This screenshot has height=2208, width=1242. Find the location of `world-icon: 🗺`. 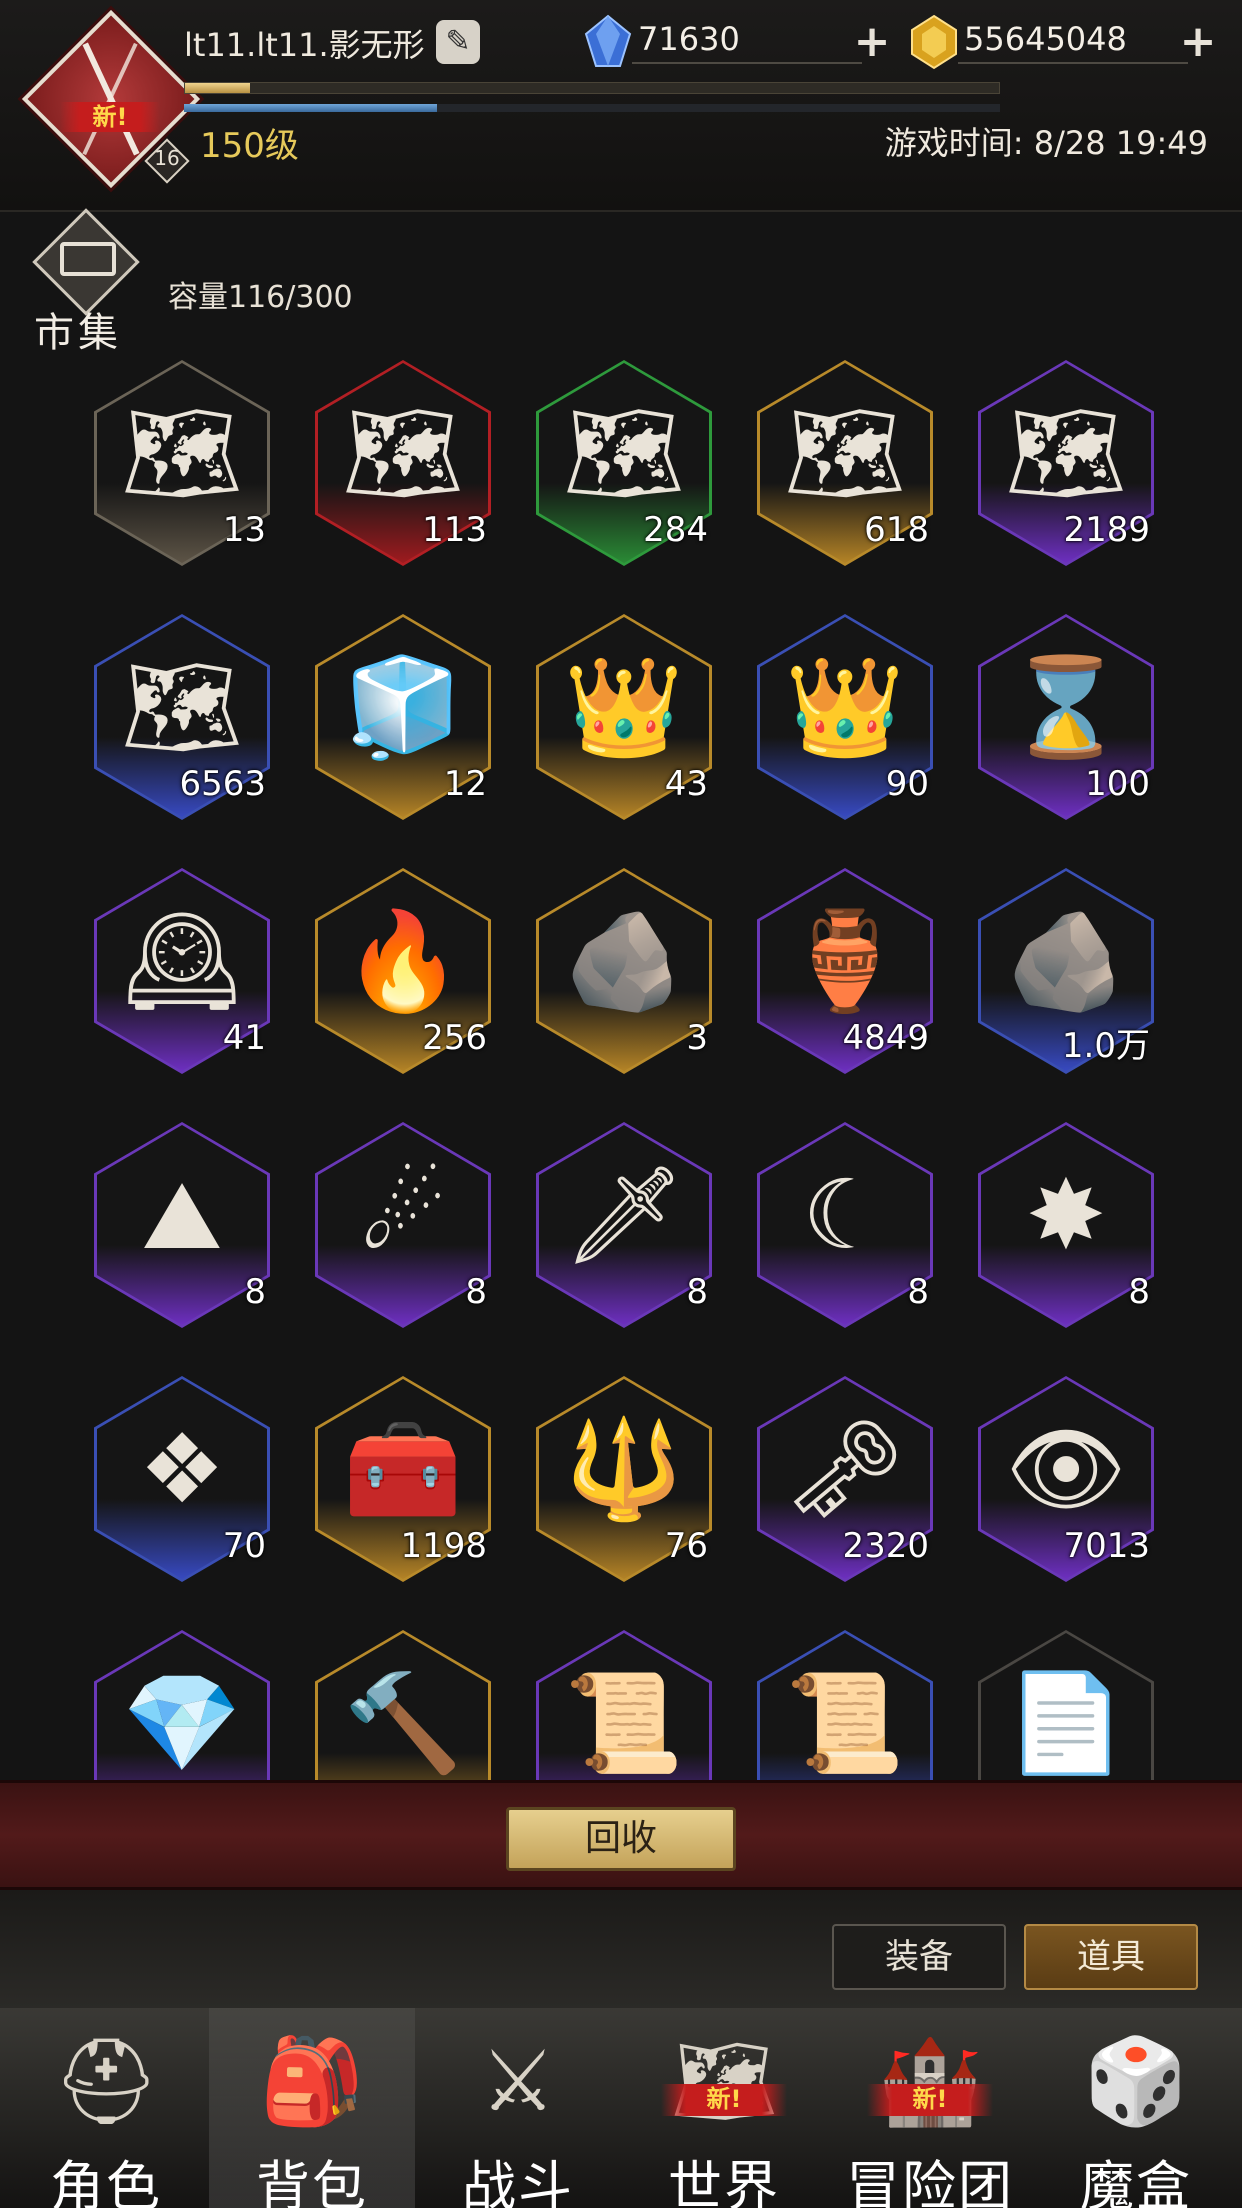

world-icon: 🗺 is located at coordinates (724, 2081).